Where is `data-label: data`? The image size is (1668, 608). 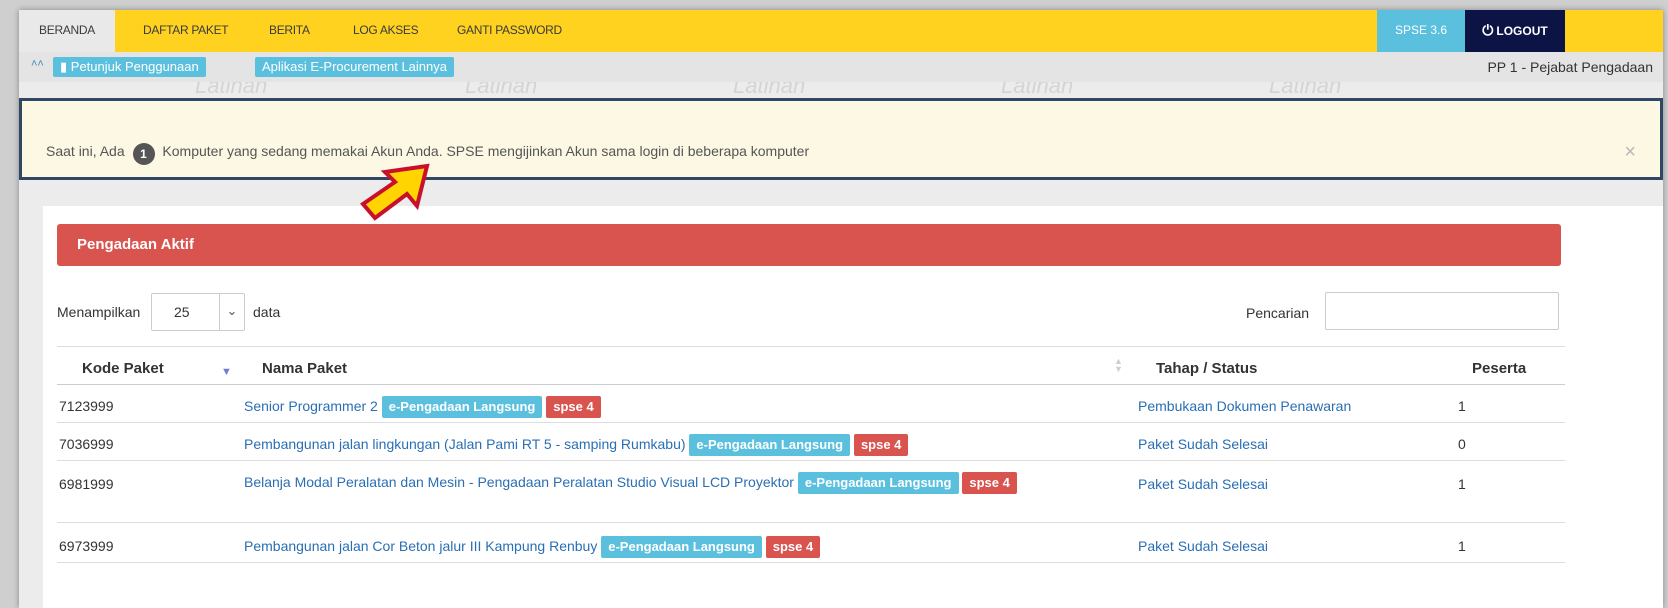
data-label: data is located at coordinates (267, 312).